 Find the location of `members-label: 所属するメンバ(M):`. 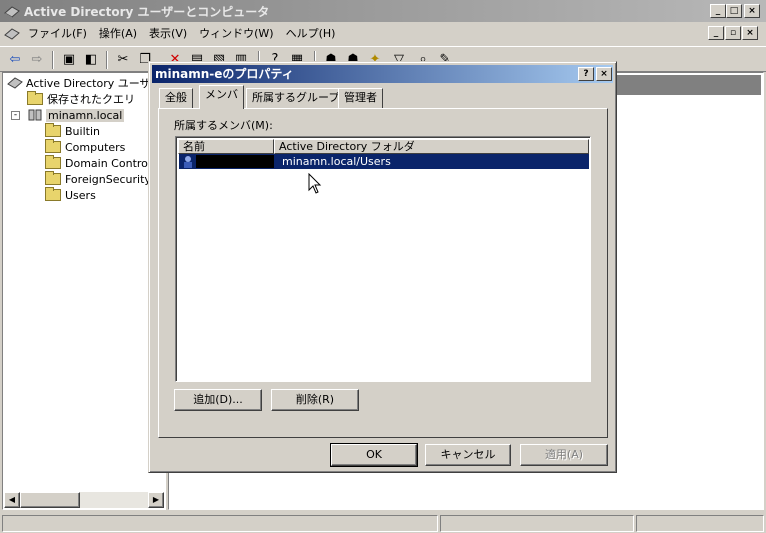

members-label: 所属するメンバ(M): is located at coordinates (223, 125).